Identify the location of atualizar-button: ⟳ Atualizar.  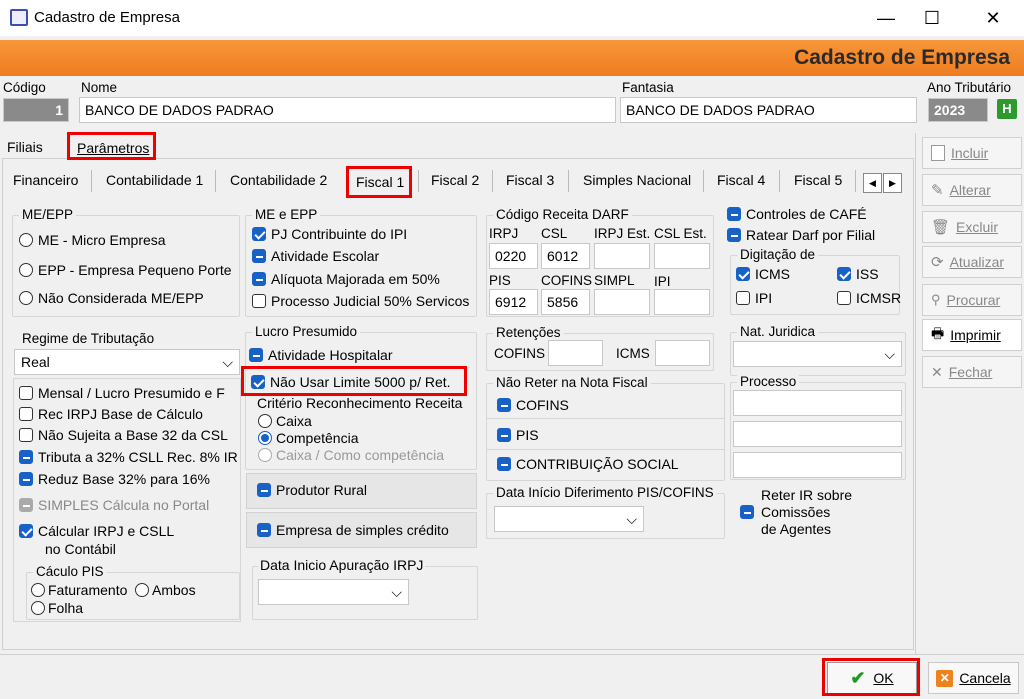
(972, 262).